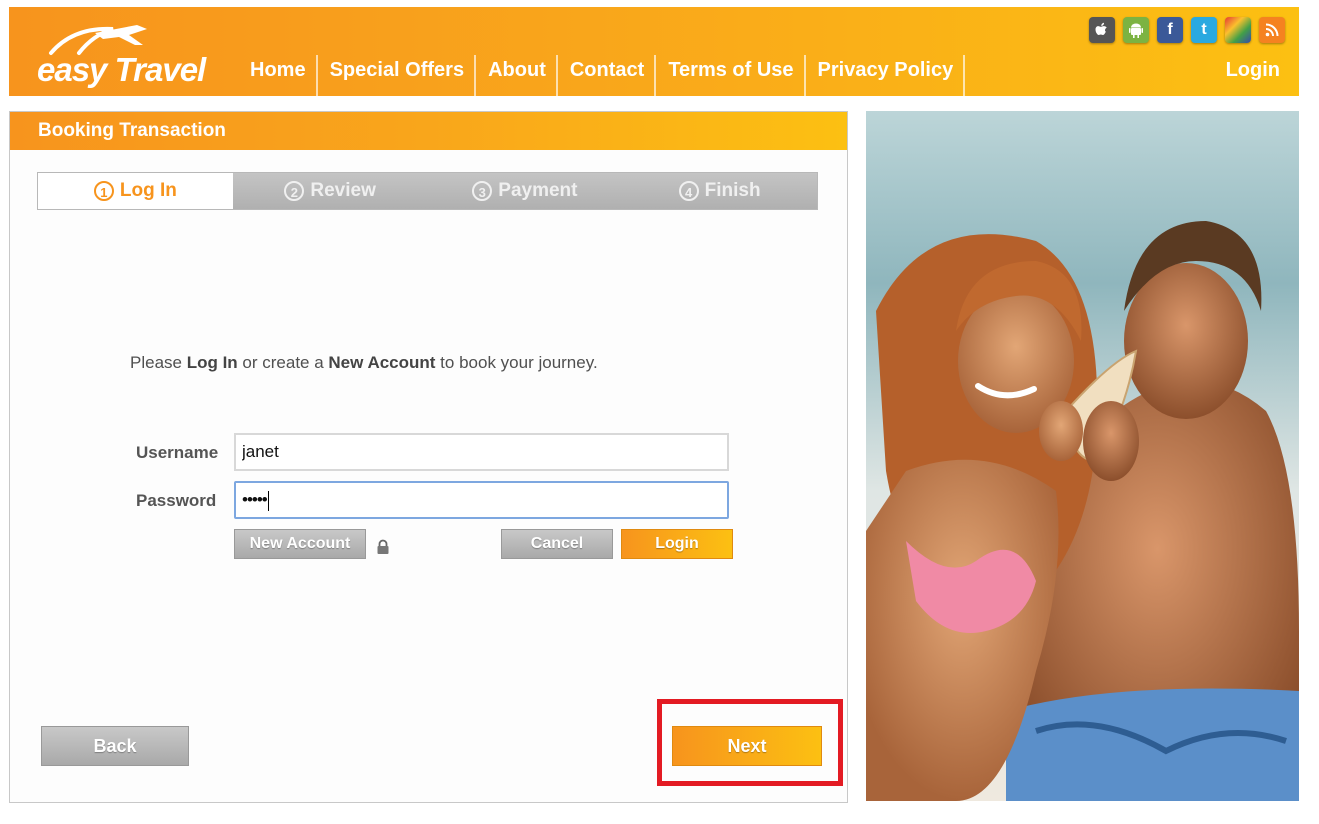 The width and height of the screenshot is (1319, 824). I want to click on step-number: 1, so click(103, 191).